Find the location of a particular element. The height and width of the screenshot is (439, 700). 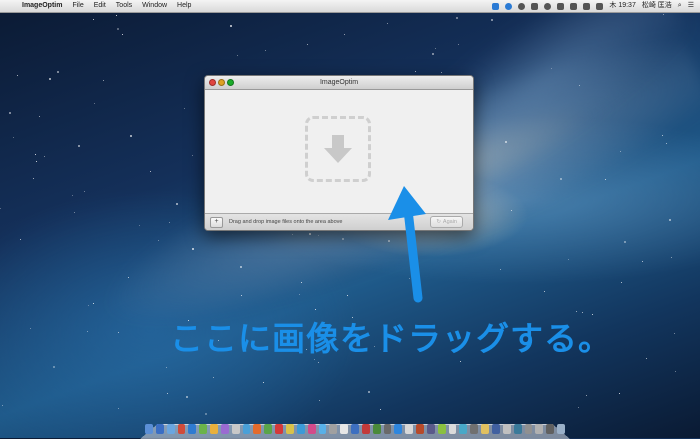

dock is located at coordinates (355, 430).